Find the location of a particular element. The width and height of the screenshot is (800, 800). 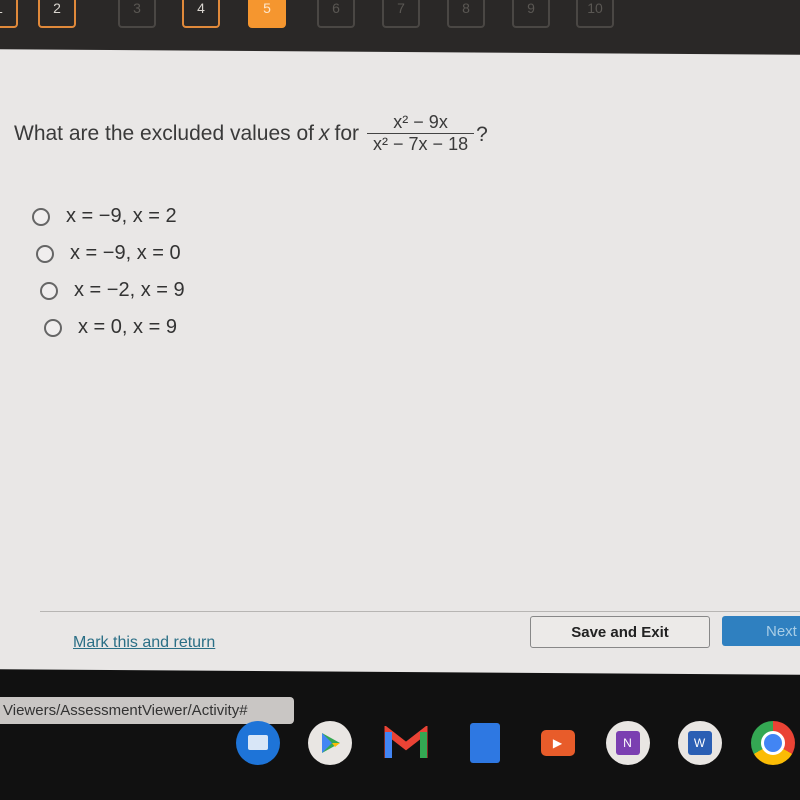

word-icon: W is located at coordinates (699, 742).